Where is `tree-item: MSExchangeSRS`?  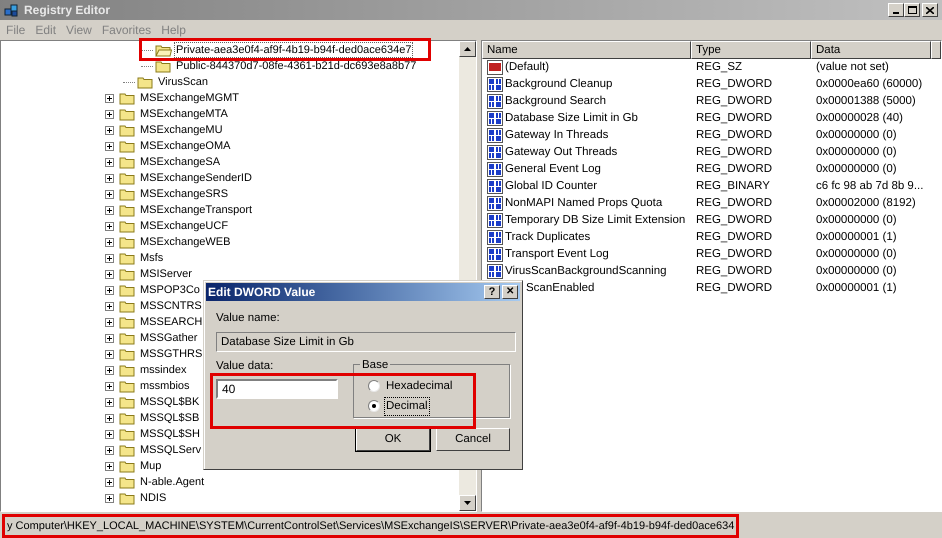
tree-item: MSExchangeSRS is located at coordinates (184, 194).